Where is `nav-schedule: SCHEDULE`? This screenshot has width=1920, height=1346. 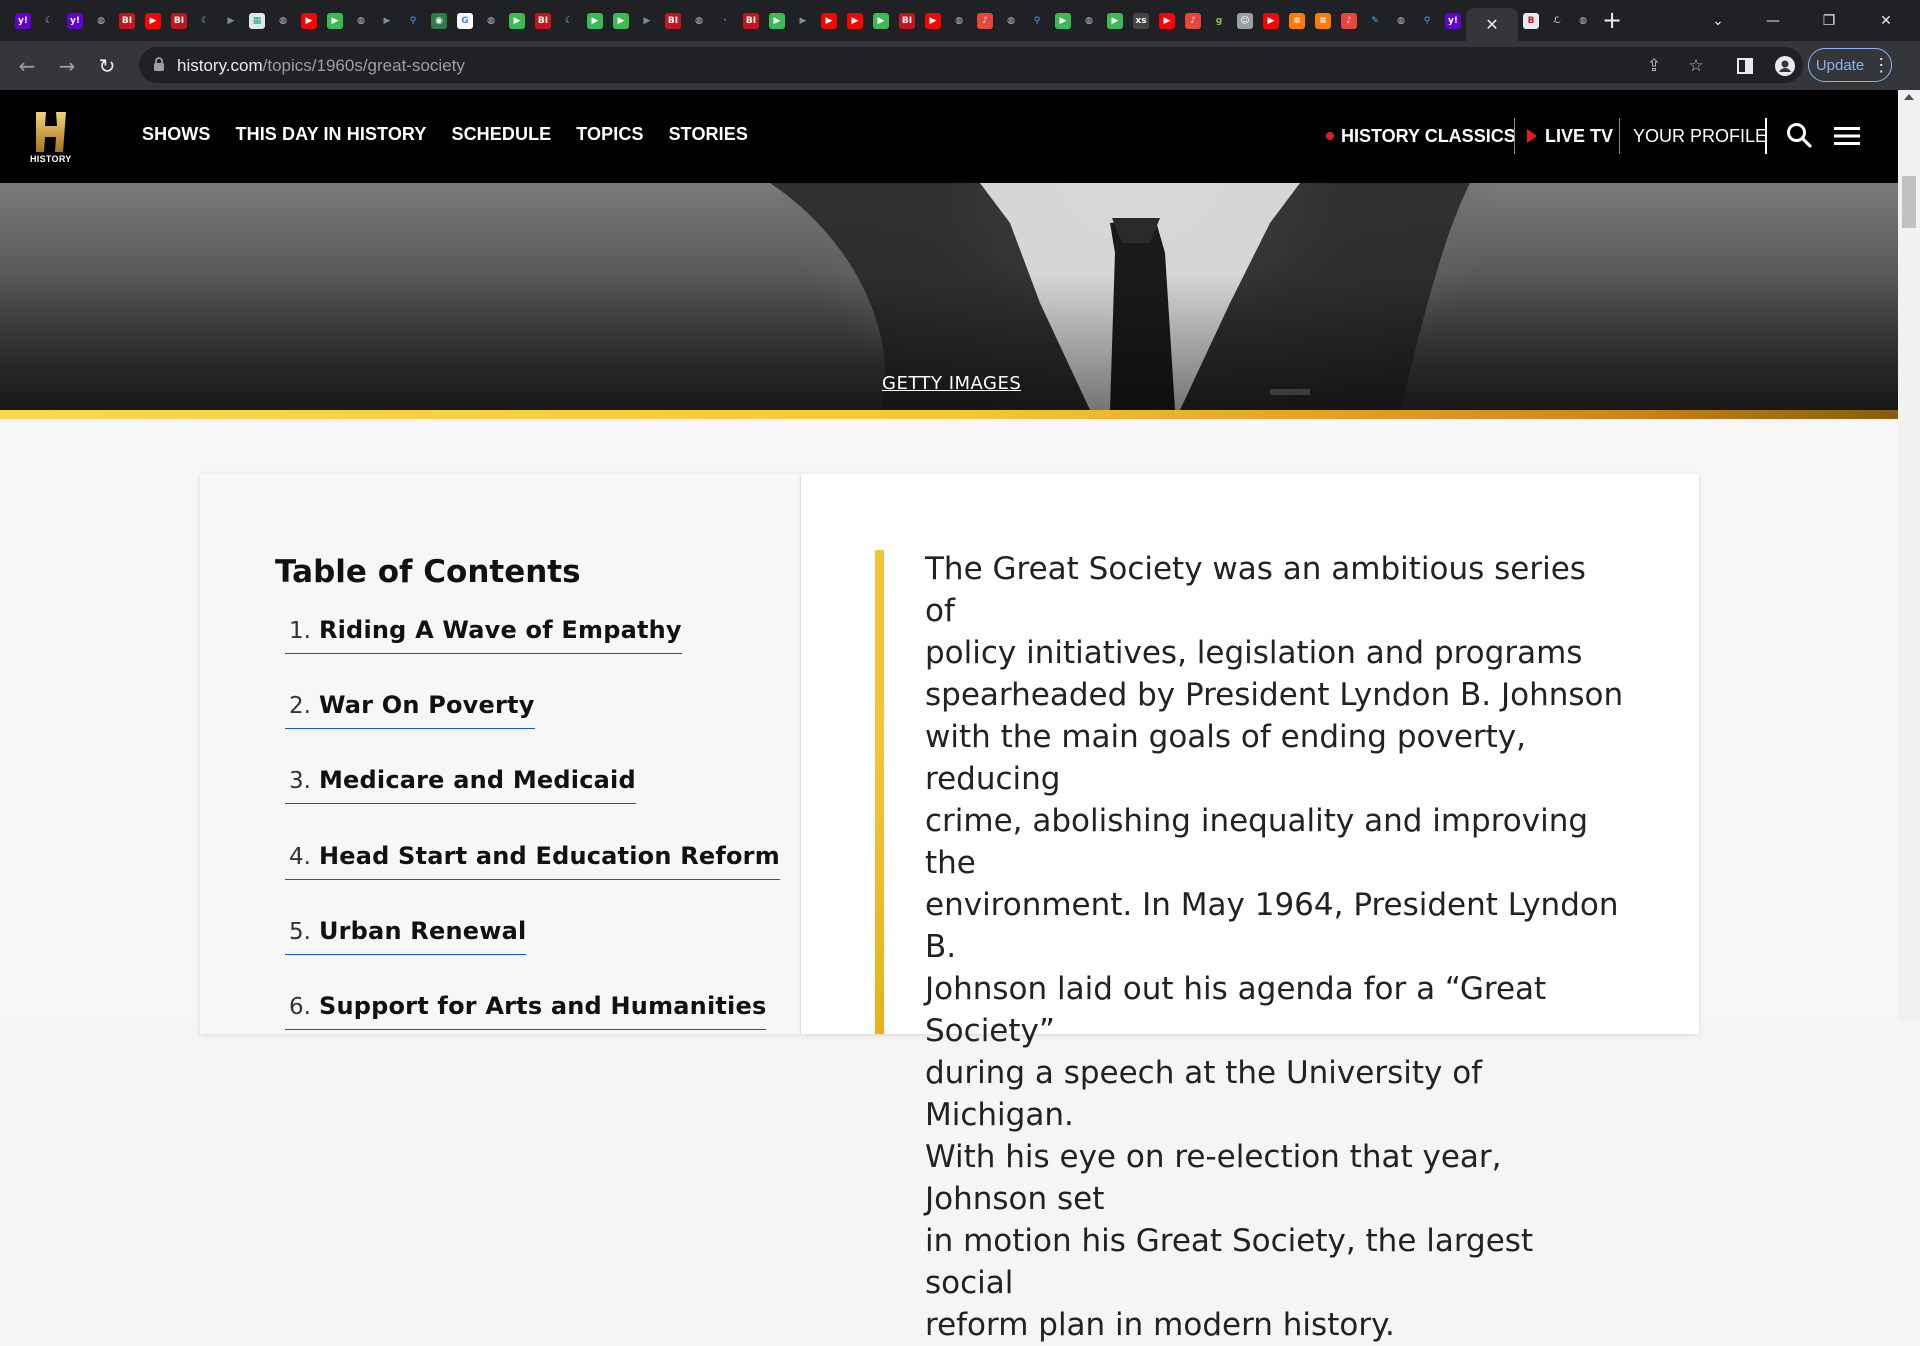
nav-schedule: SCHEDULE is located at coordinates (501, 134).